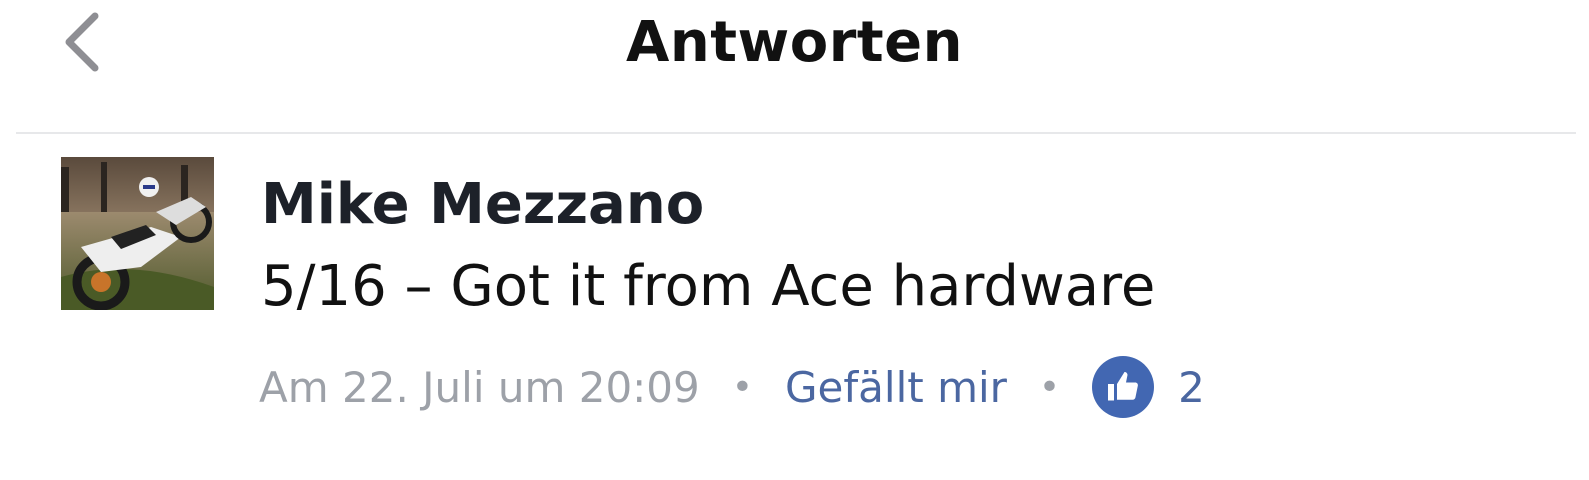 The width and height of the screenshot is (1589, 480). I want to click on page-title: Antworten, so click(794, 42).